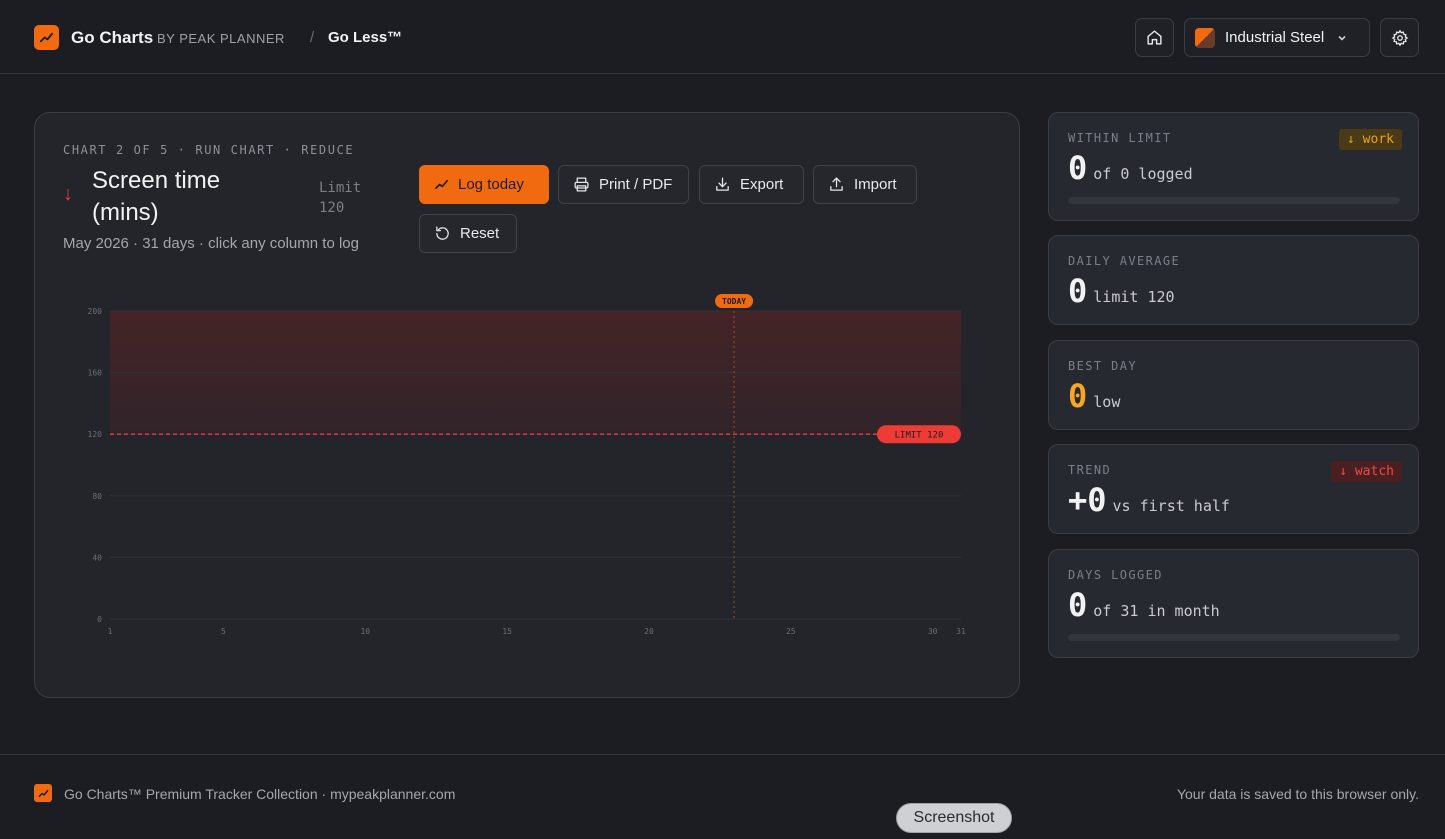 The height and width of the screenshot is (839, 1445). What do you see at coordinates (1370, 139) in the screenshot?
I see `status-badge: ↓ work` at bounding box center [1370, 139].